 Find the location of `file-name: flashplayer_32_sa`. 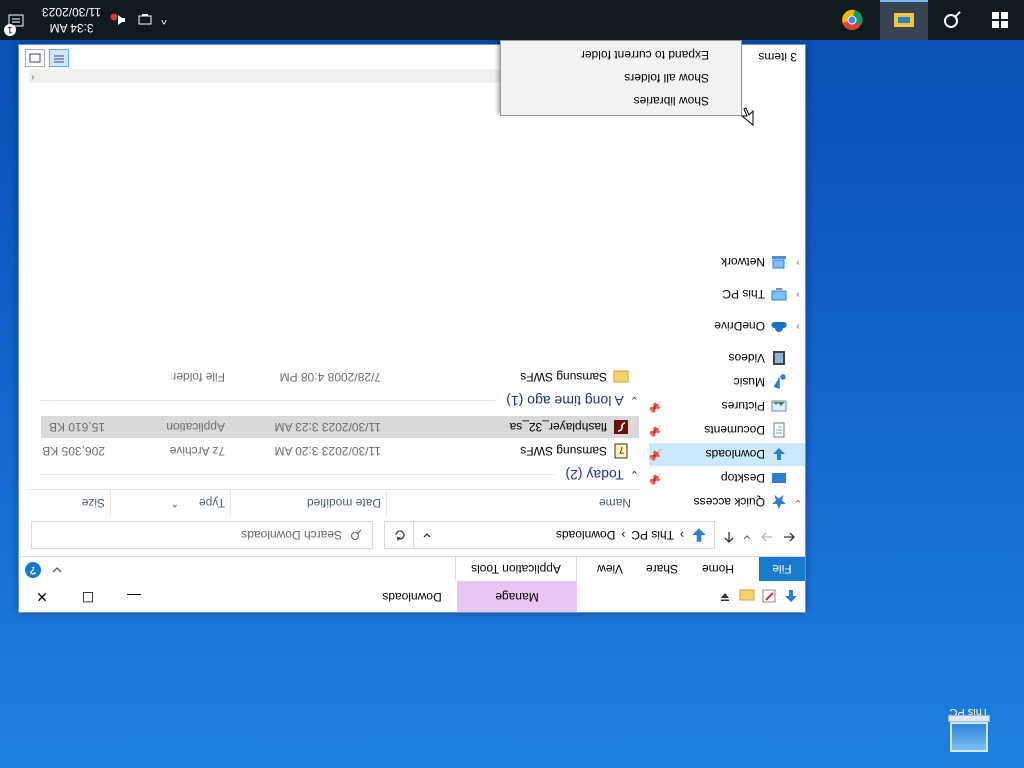

file-name: flashplayer_32_sa is located at coordinates (558, 427).